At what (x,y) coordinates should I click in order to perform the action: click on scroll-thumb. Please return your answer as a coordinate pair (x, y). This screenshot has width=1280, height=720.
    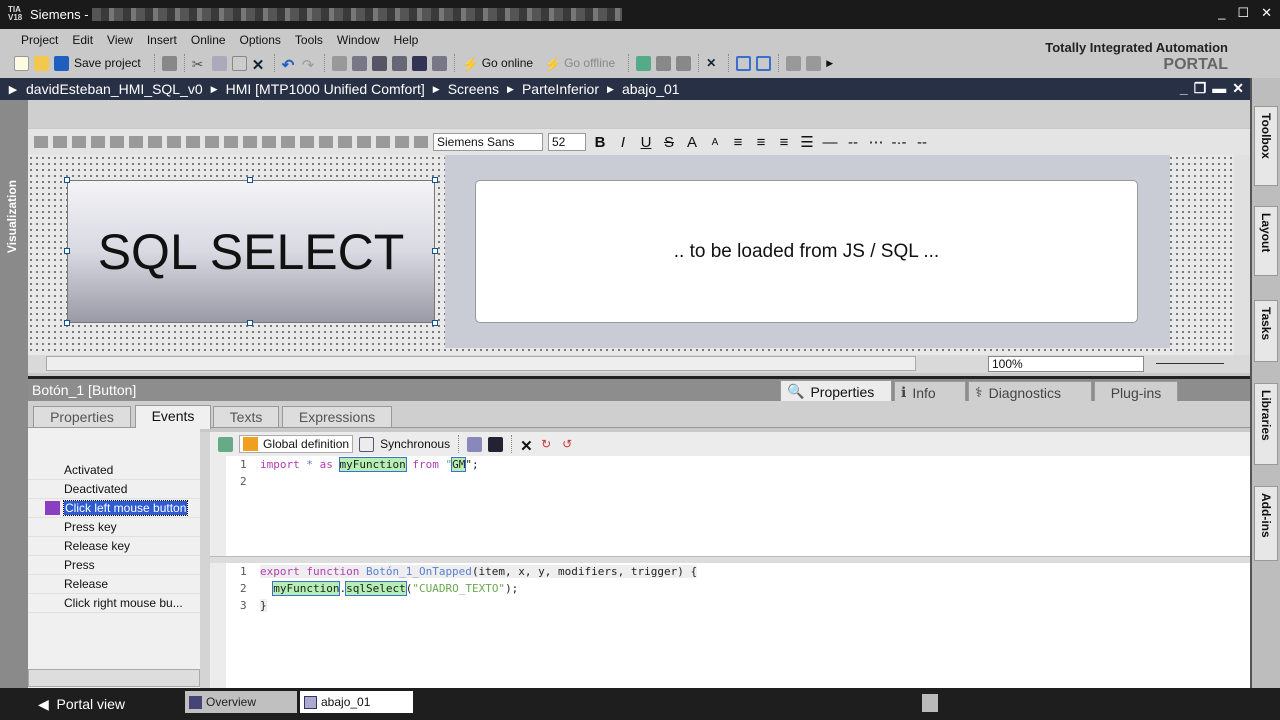
    Looking at the image, I should click on (481, 363).